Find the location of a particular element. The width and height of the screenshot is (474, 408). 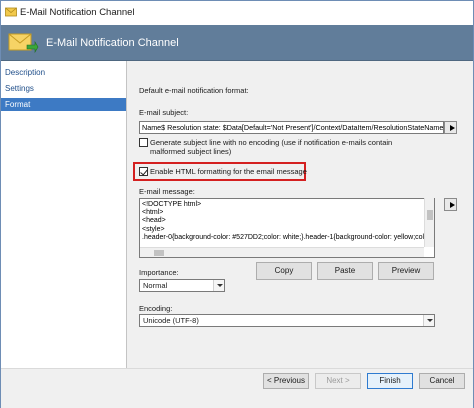

title-bar: E-Mail Notification Channel is located at coordinates (237, 13).